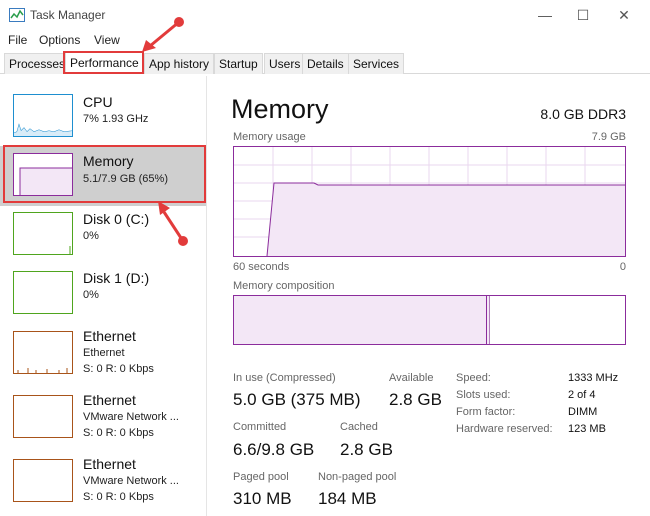  Describe the element at coordinates (107, 40) in the screenshot. I see `menu-view: View` at that location.